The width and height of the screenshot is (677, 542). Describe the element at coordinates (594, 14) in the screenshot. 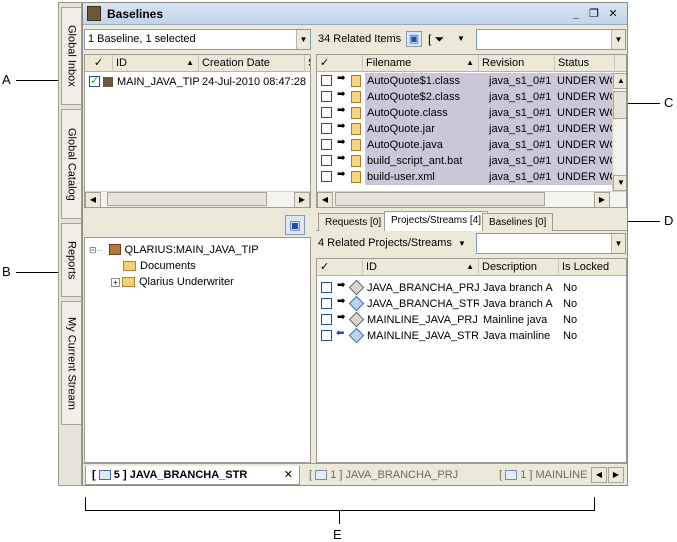

I see `restore-button: ❐` at that location.